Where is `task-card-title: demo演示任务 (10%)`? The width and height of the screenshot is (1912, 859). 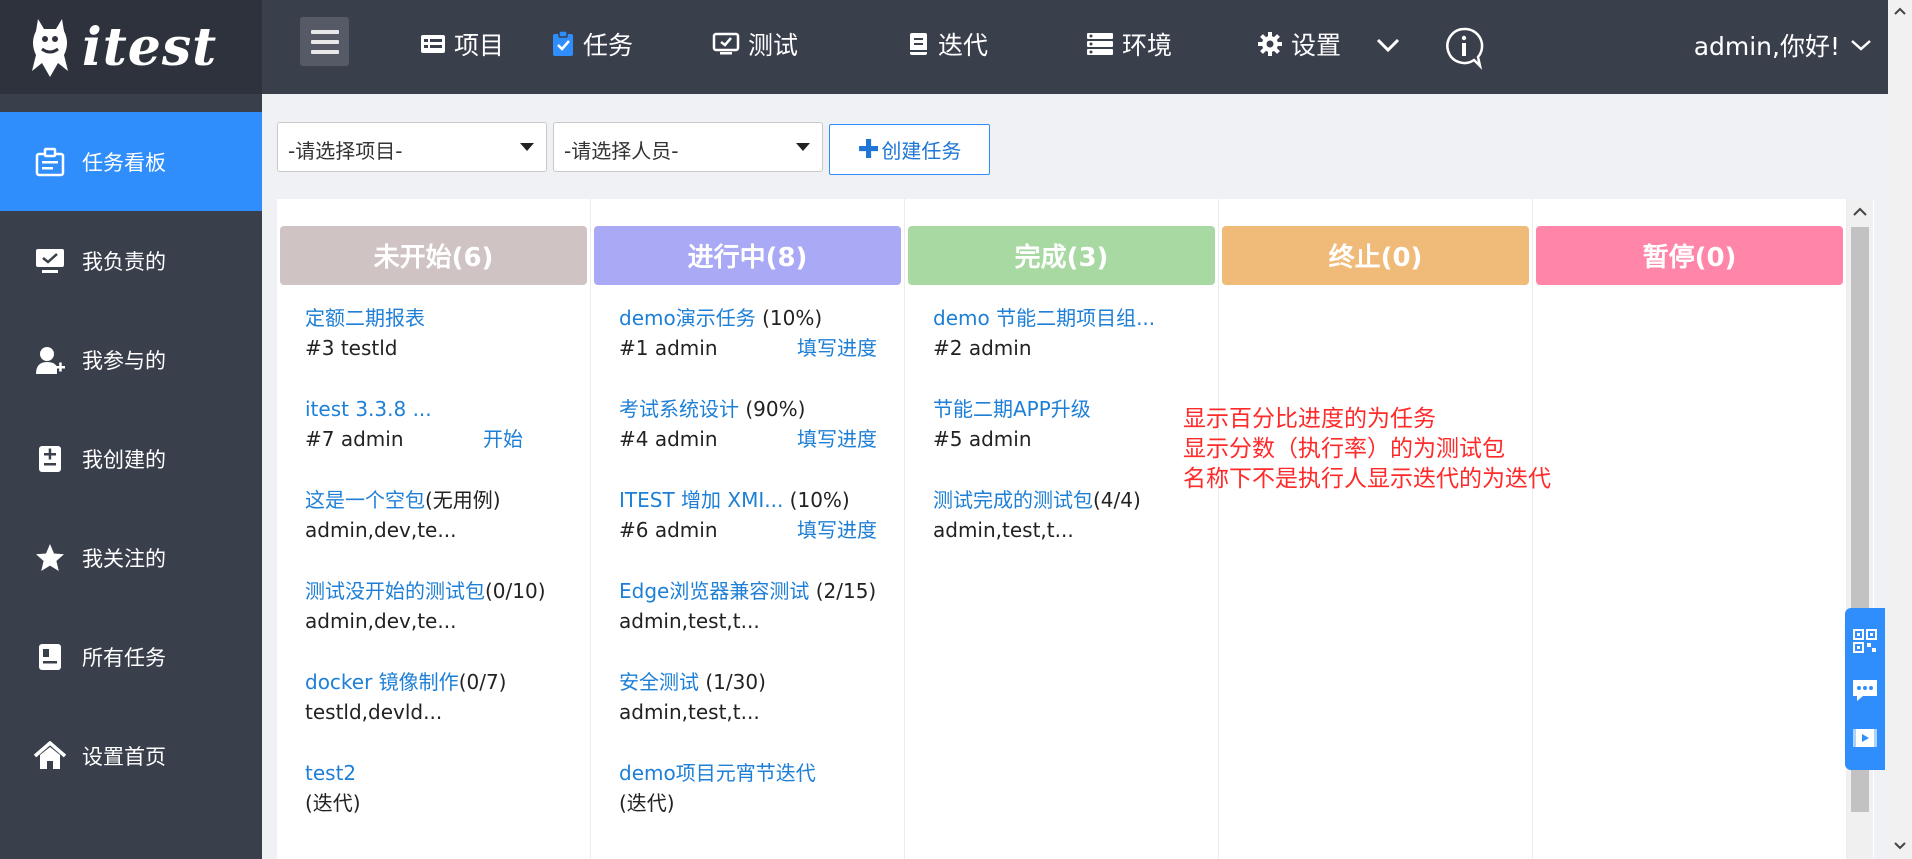 task-card-title: demo演示任务 (10%) is located at coordinates (754, 318).